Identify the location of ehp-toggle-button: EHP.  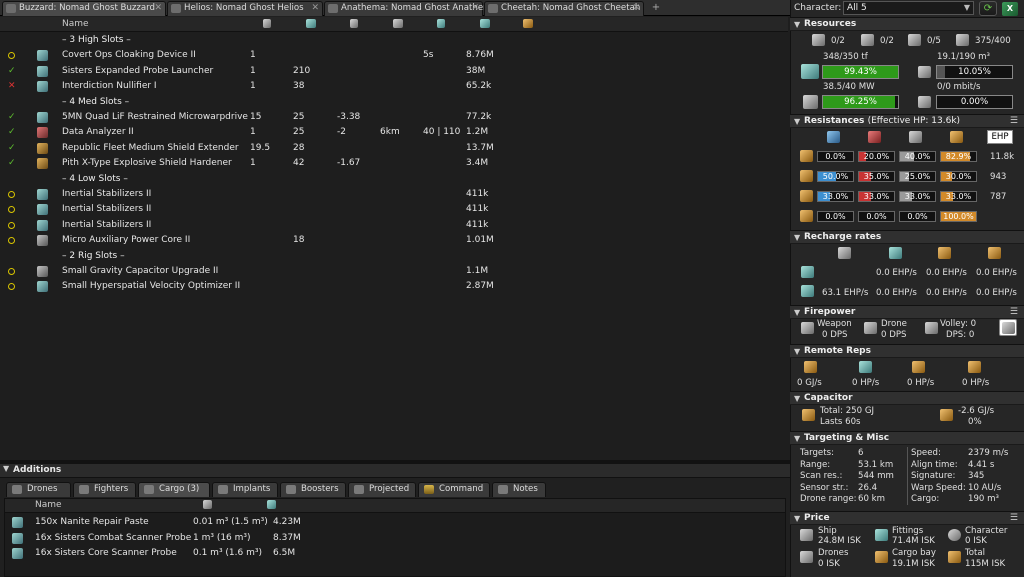
(1000, 137).